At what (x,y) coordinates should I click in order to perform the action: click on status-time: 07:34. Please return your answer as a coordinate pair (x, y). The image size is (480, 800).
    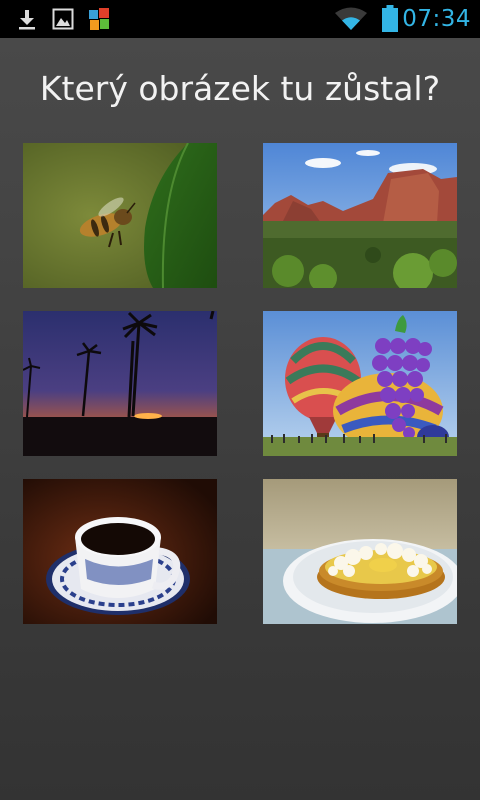
    Looking at the image, I should click on (436, 19).